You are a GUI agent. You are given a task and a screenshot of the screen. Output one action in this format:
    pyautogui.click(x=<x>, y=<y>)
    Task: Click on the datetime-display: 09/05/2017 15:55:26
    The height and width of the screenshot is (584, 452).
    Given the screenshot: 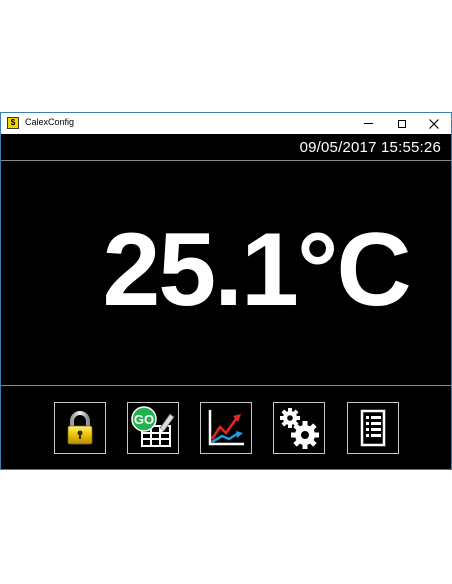 What is the action you would take?
    pyautogui.click(x=370, y=147)
    